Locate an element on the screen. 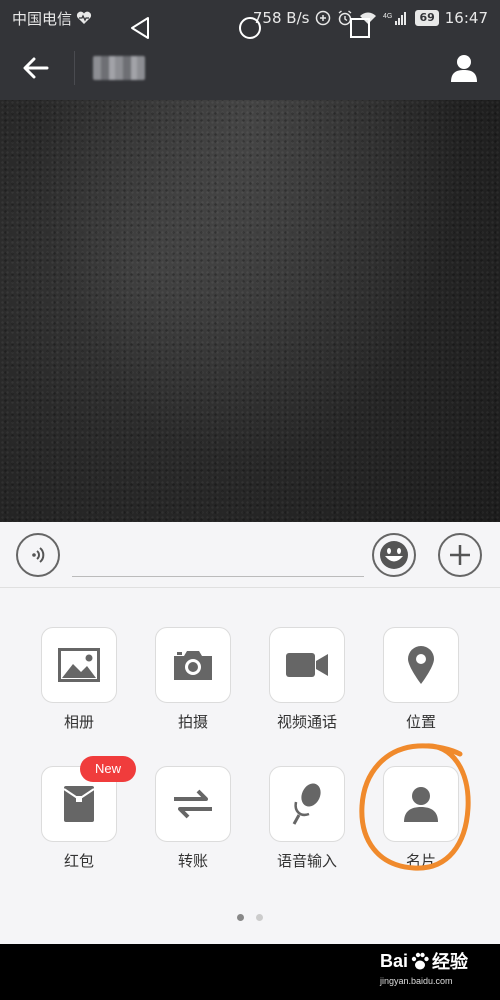 Image resolution: width=500 pixels, height=1000 pixels. contact-profile-button is located at coordinates (464, 68).